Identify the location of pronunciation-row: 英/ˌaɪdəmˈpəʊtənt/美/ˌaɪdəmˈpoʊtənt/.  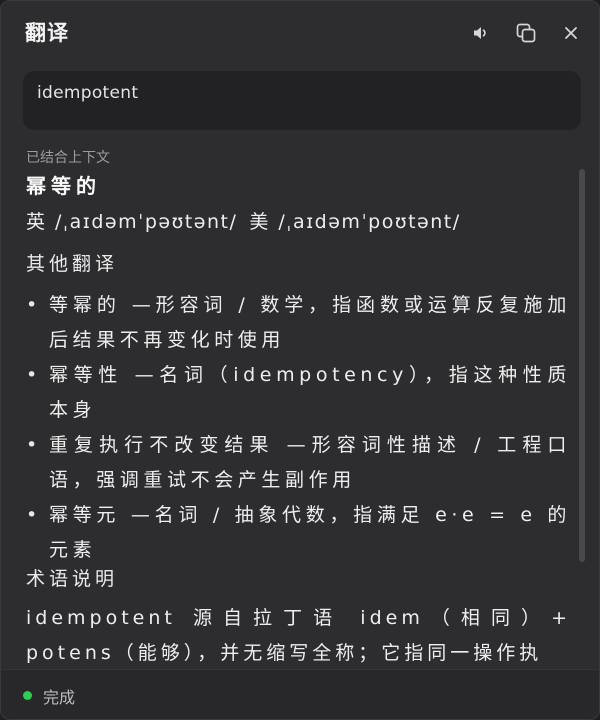
(249, 220).